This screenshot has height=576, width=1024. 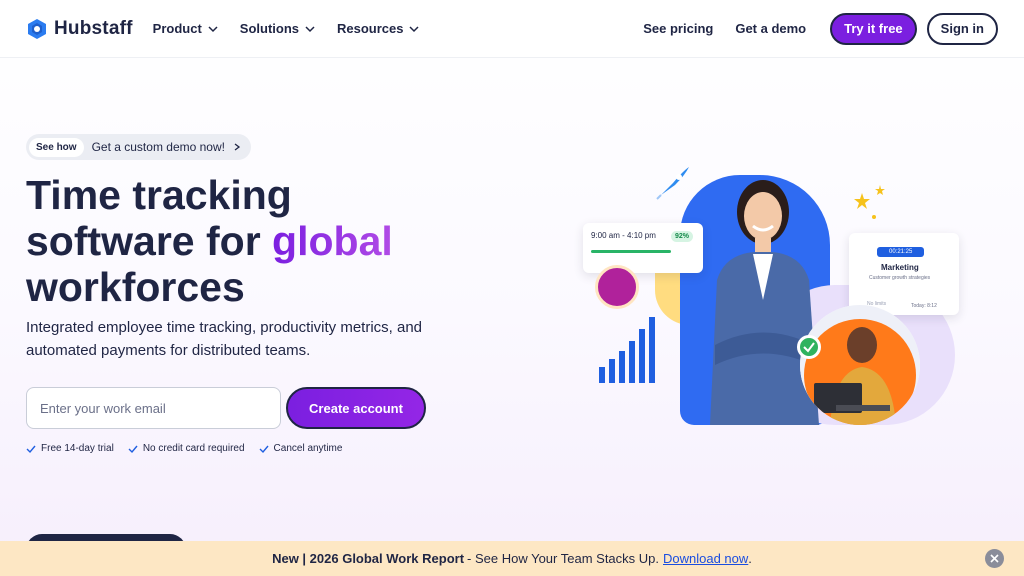 What do you see at coordinates (681, 236) in the screenshot?
I see `percent-badge: 92%` at bounding box center [681, 236].